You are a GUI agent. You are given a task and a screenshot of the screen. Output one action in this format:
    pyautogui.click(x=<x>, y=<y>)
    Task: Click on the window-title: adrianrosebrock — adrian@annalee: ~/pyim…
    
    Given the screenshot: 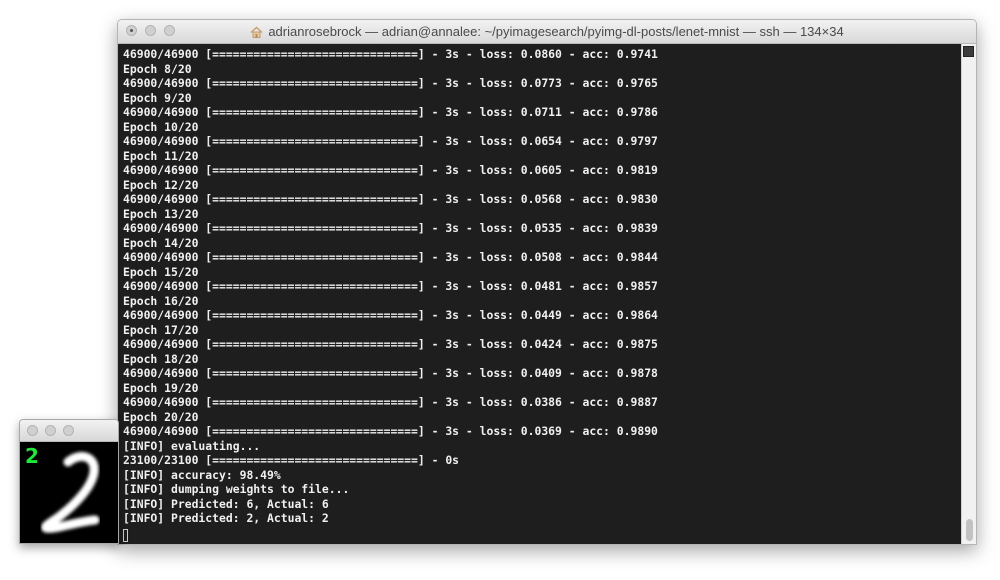 What is the action you would take?
    pyautogui.click(x=547, y=32)
    